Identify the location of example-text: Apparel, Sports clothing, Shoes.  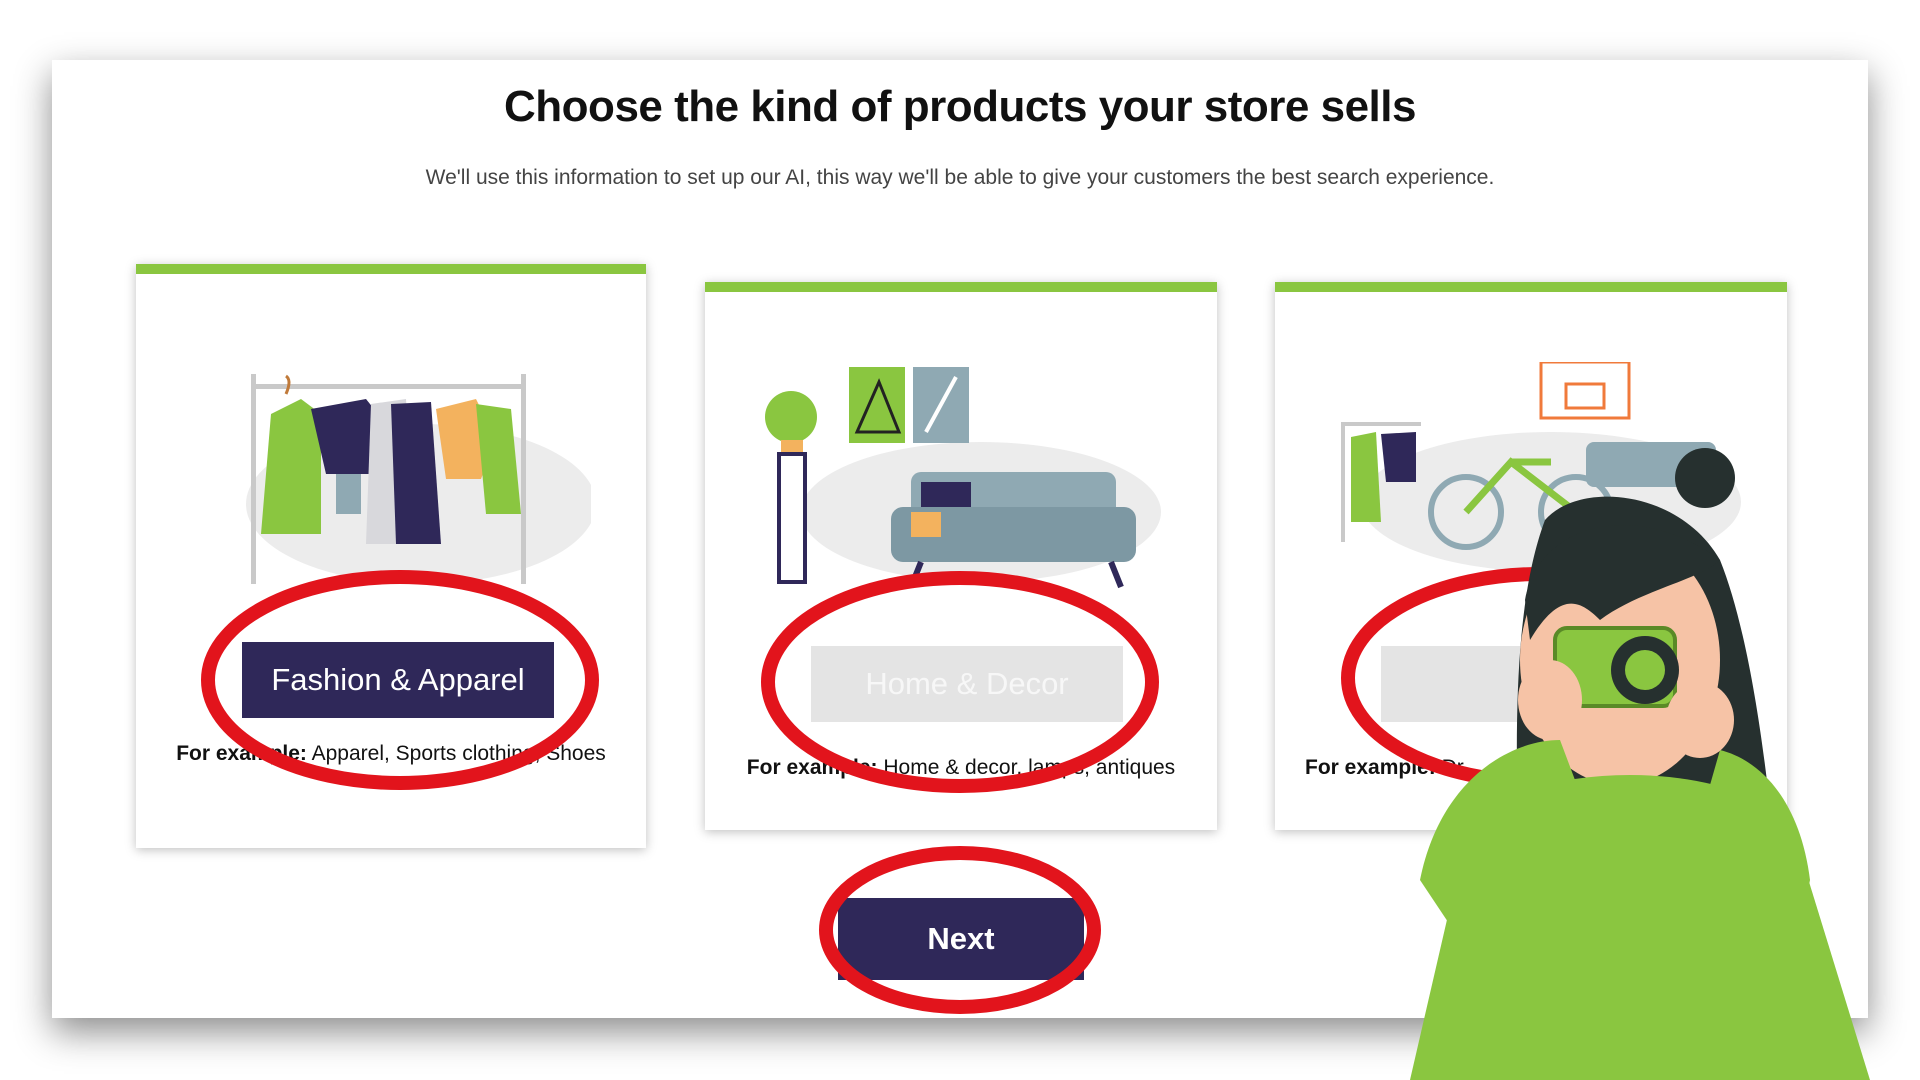
(458, 753).